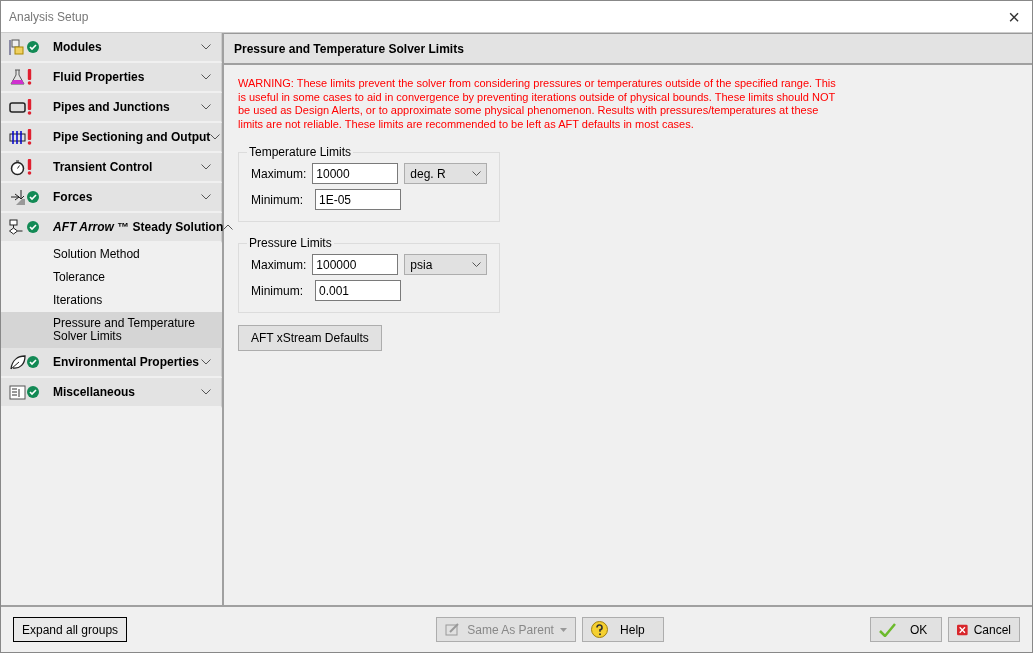 The image size is (1033, 653). Describe the element at coordinates (17, 362) in the screenshot. I see `leaf-icon` at that location.